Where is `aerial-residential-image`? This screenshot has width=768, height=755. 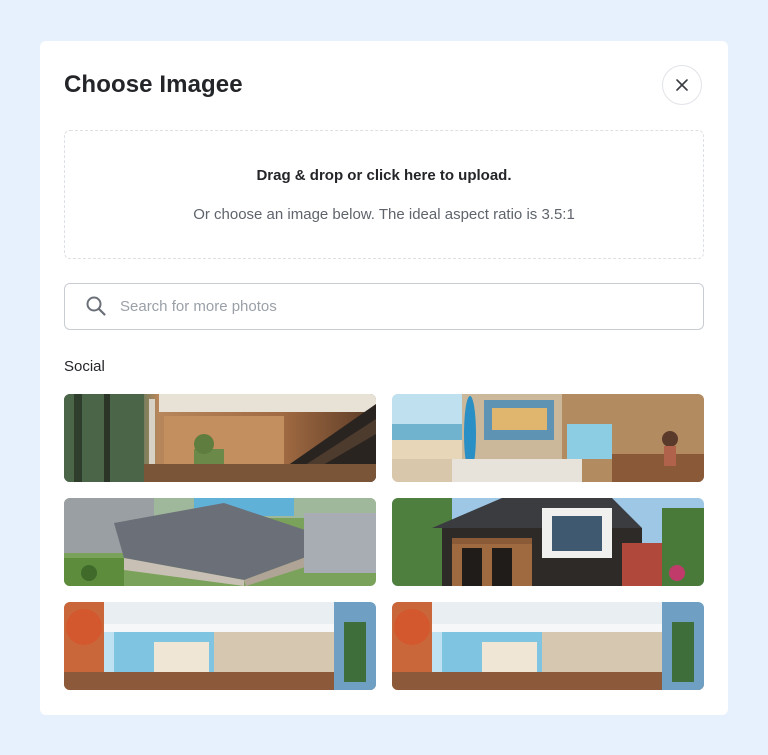
aerial-residential-image is located at coordinates (220, 542).